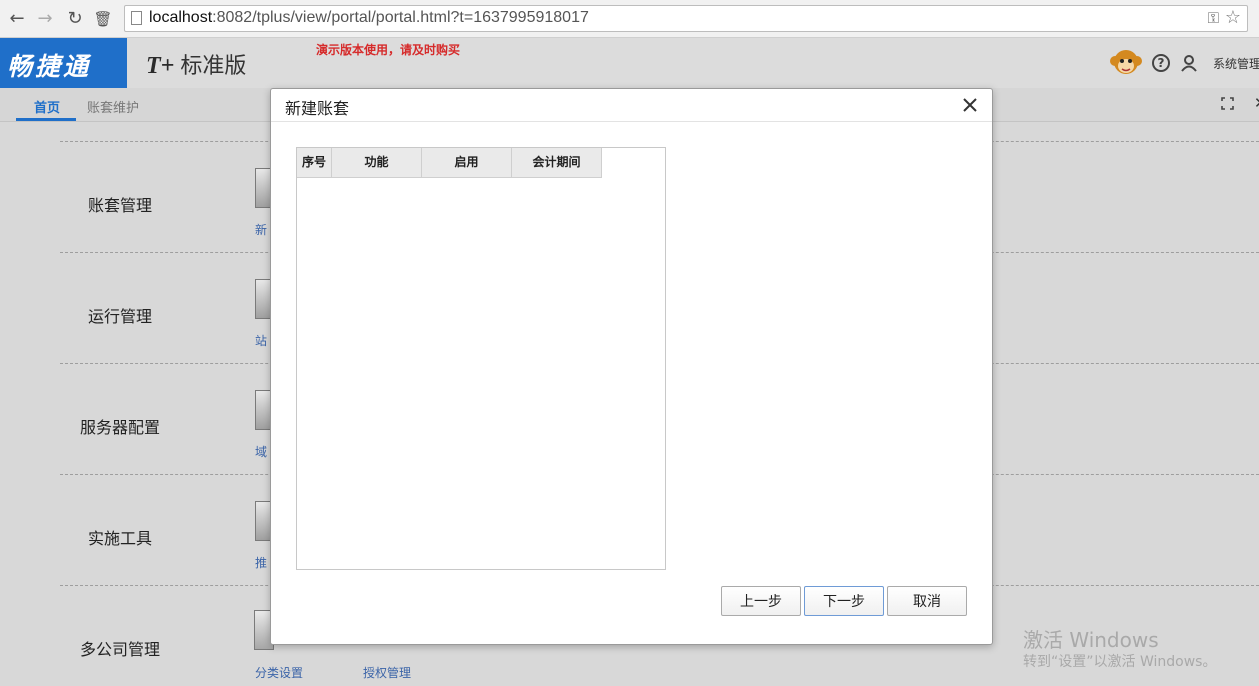 Image resolution: width=1259 pixels, height=686 pixels. What do you see at coordinates (761, 601) in the screenshot?
I see `previous-step-button: 上一步` at bounding box center [761, 601].